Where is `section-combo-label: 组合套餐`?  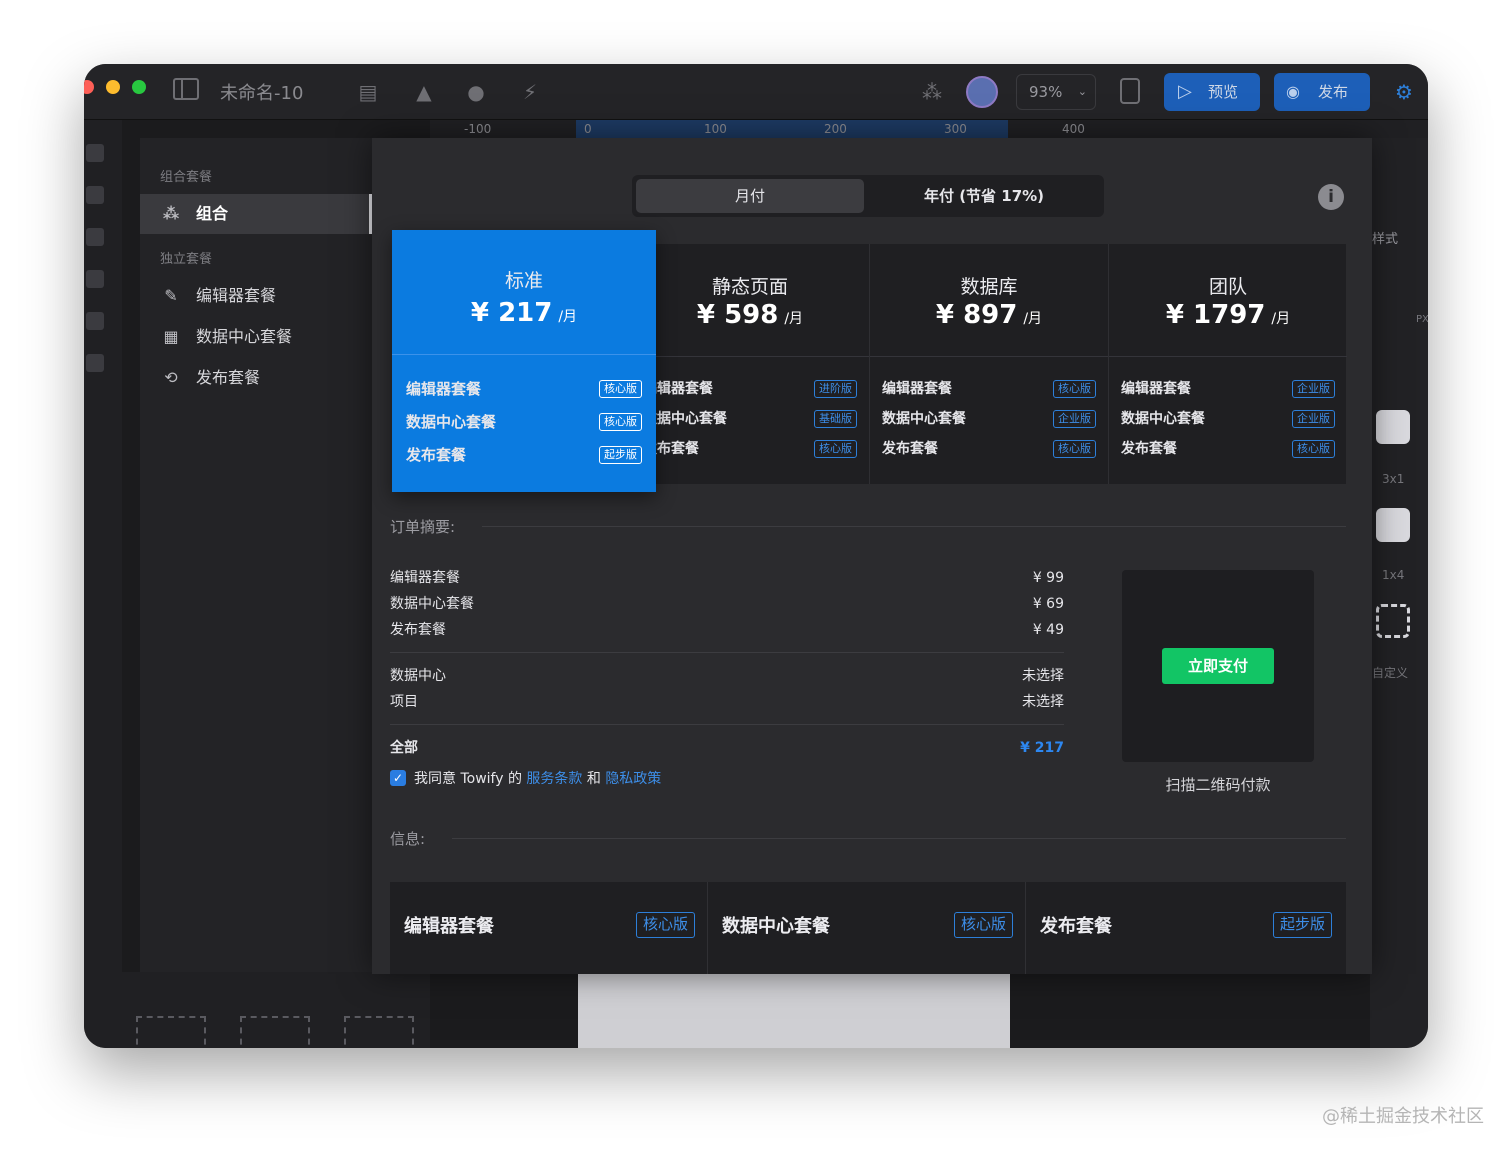
section-combo-label: 组合套餐 is located at coordinates (186, 177).